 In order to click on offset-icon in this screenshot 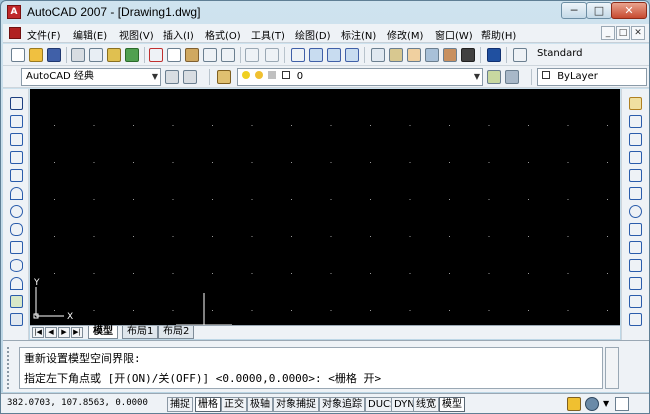, I will do `click(635, 157)`.